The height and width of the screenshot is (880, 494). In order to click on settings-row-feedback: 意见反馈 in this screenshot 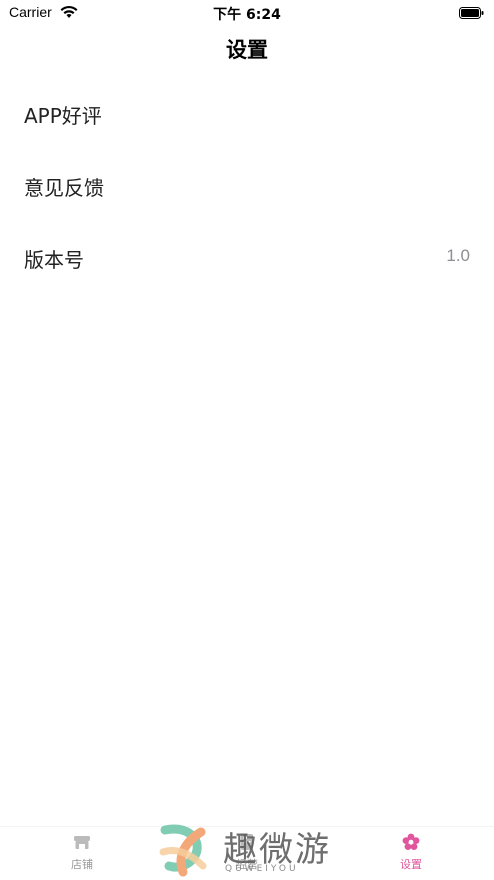, I will do `click(247, 184)`.